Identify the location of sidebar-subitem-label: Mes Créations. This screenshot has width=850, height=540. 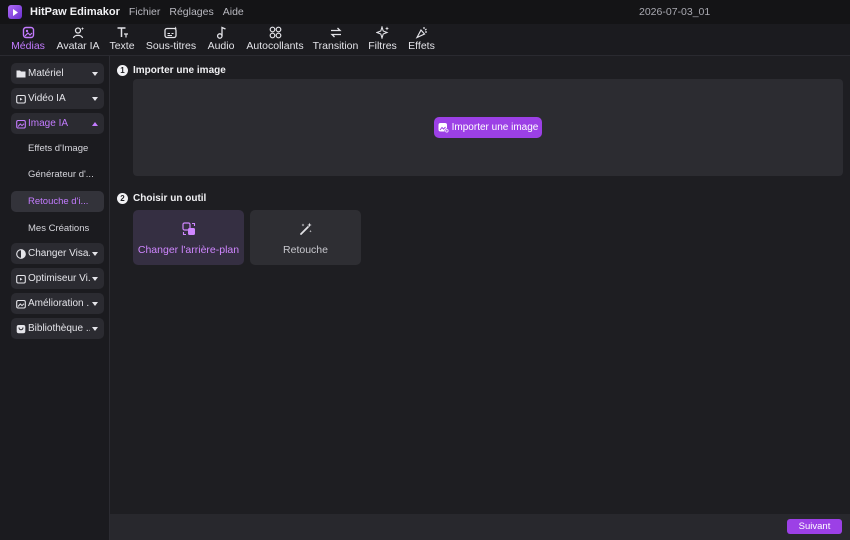
(59, 228).